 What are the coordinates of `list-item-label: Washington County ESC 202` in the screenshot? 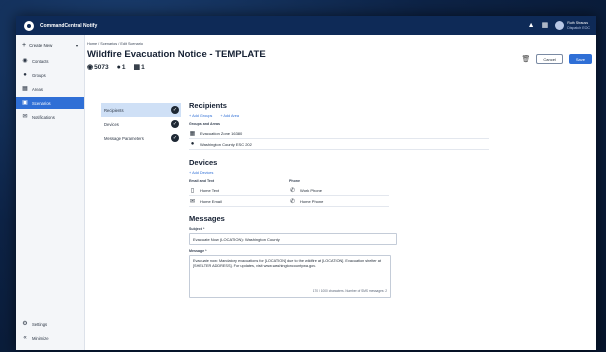 It's located at (226, 144).